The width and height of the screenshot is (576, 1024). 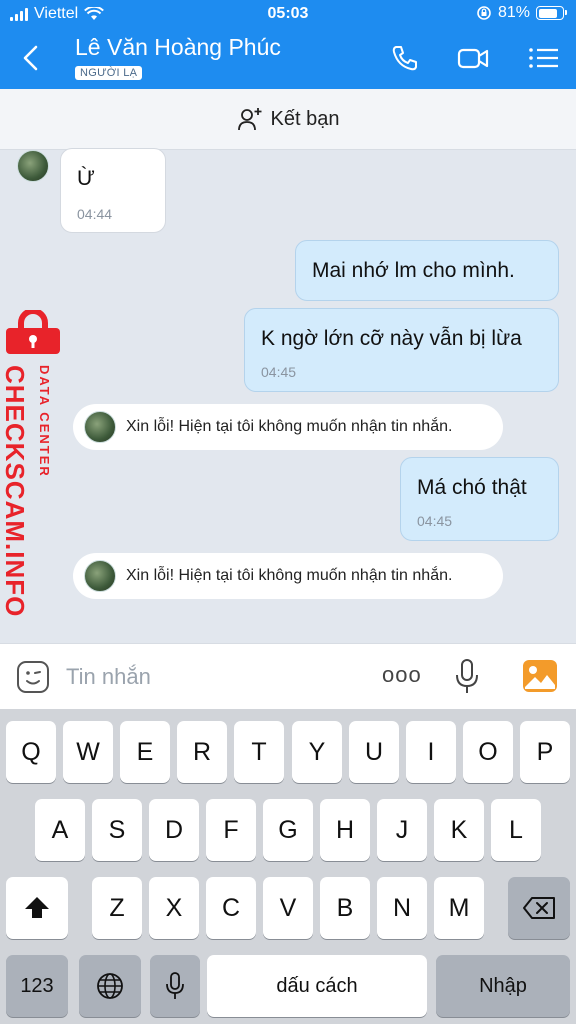 I want to click on message-text: K ngờ lớn cỡ này vẫn bị lừa, so click(x=391, y=338).